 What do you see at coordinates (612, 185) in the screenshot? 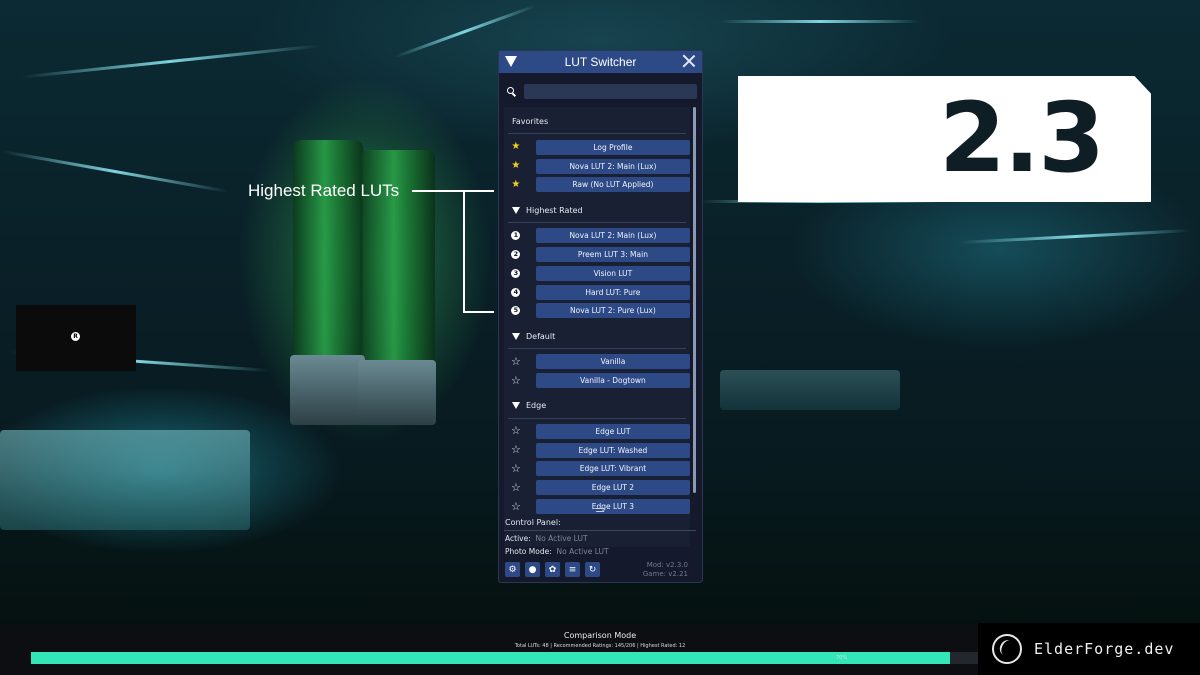
I see `lut-button: Raw (No LUT Applied)` at bounding box center [612, 185].